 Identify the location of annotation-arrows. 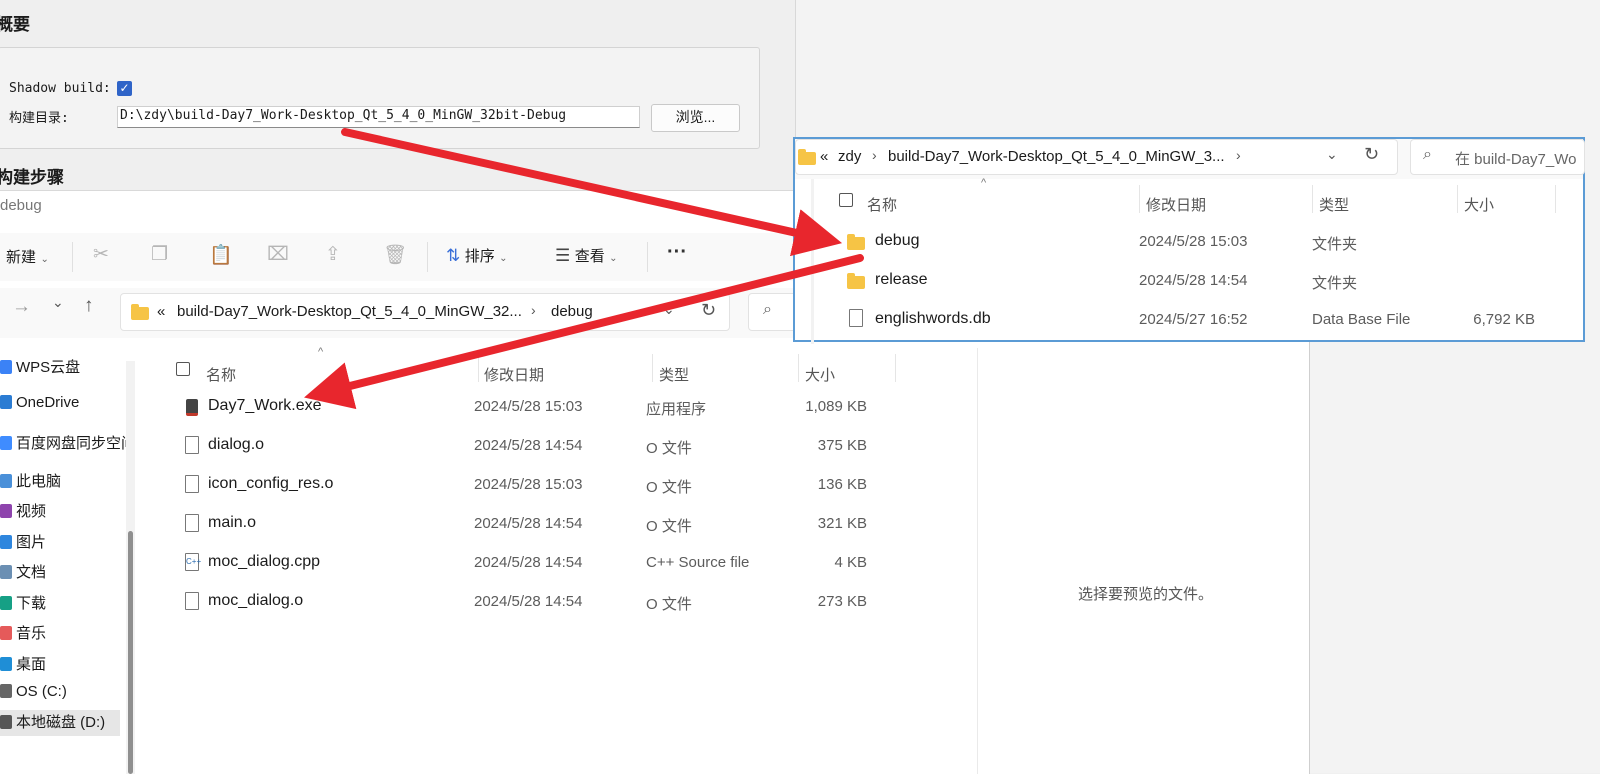
(584, 269).